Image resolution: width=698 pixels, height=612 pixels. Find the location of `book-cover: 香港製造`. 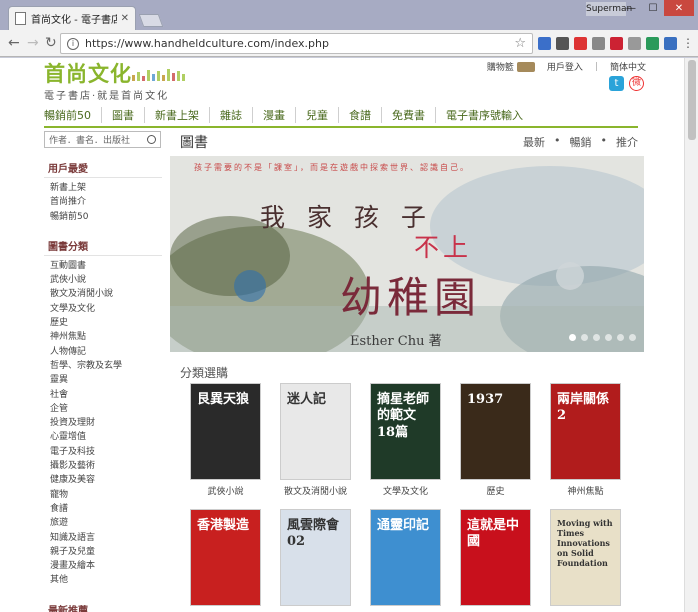

book-cover: 香港製造 is located at coordinates (225, 557).